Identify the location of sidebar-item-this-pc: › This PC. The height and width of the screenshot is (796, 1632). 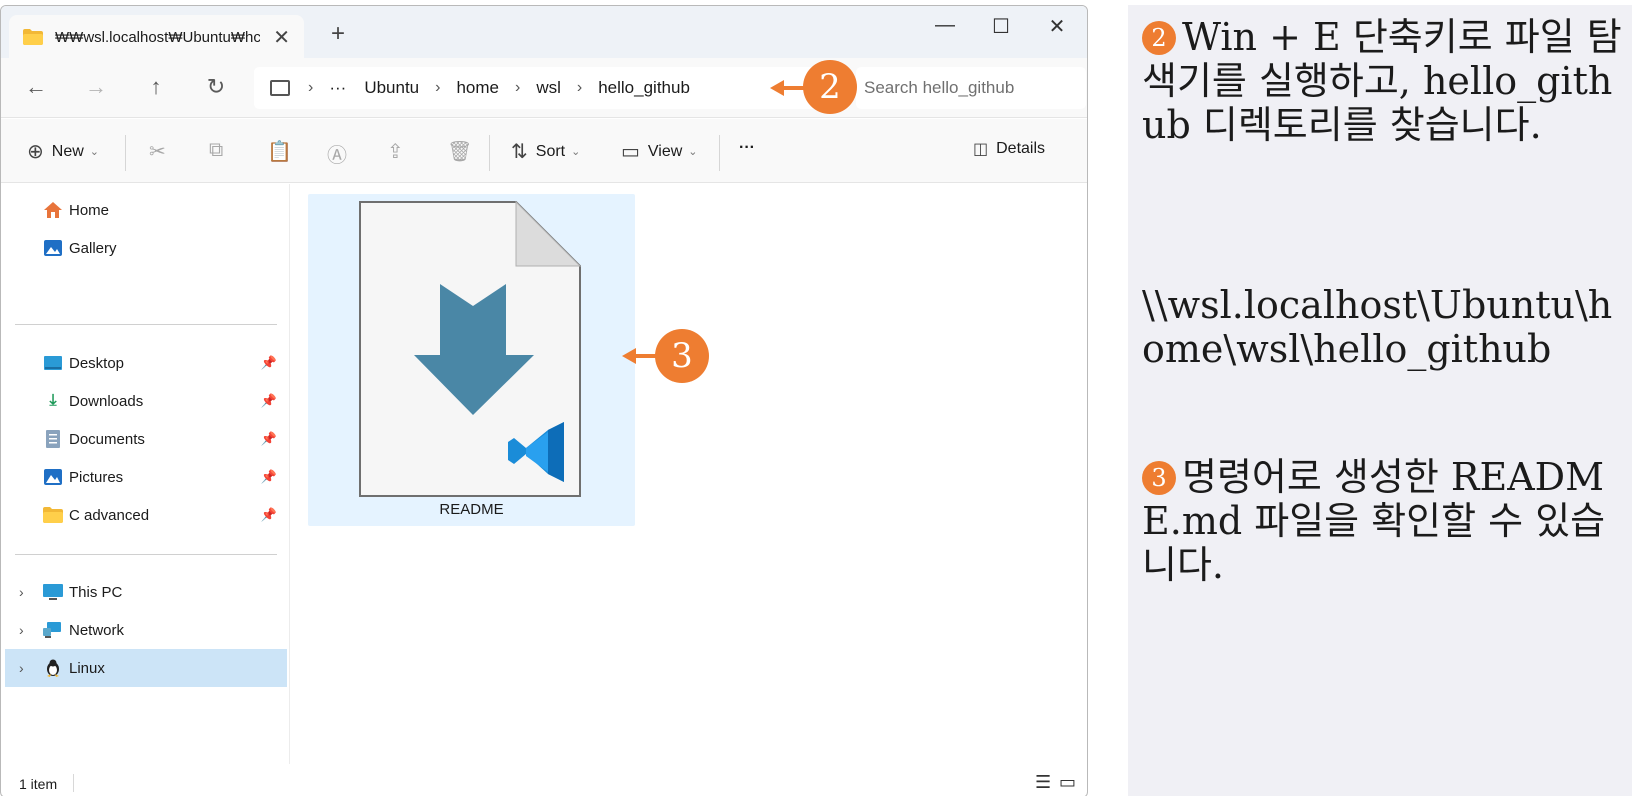
(146, 592).